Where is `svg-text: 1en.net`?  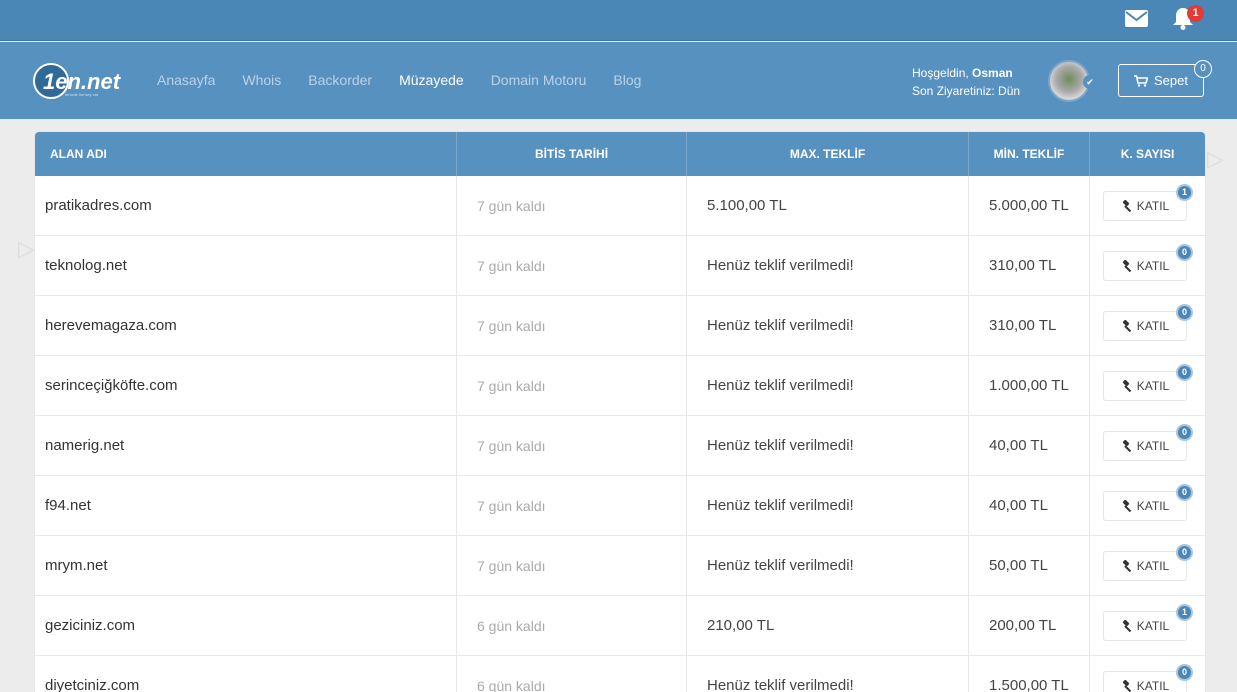 svg-text: 1en.net is located at coordinates (82, 81).